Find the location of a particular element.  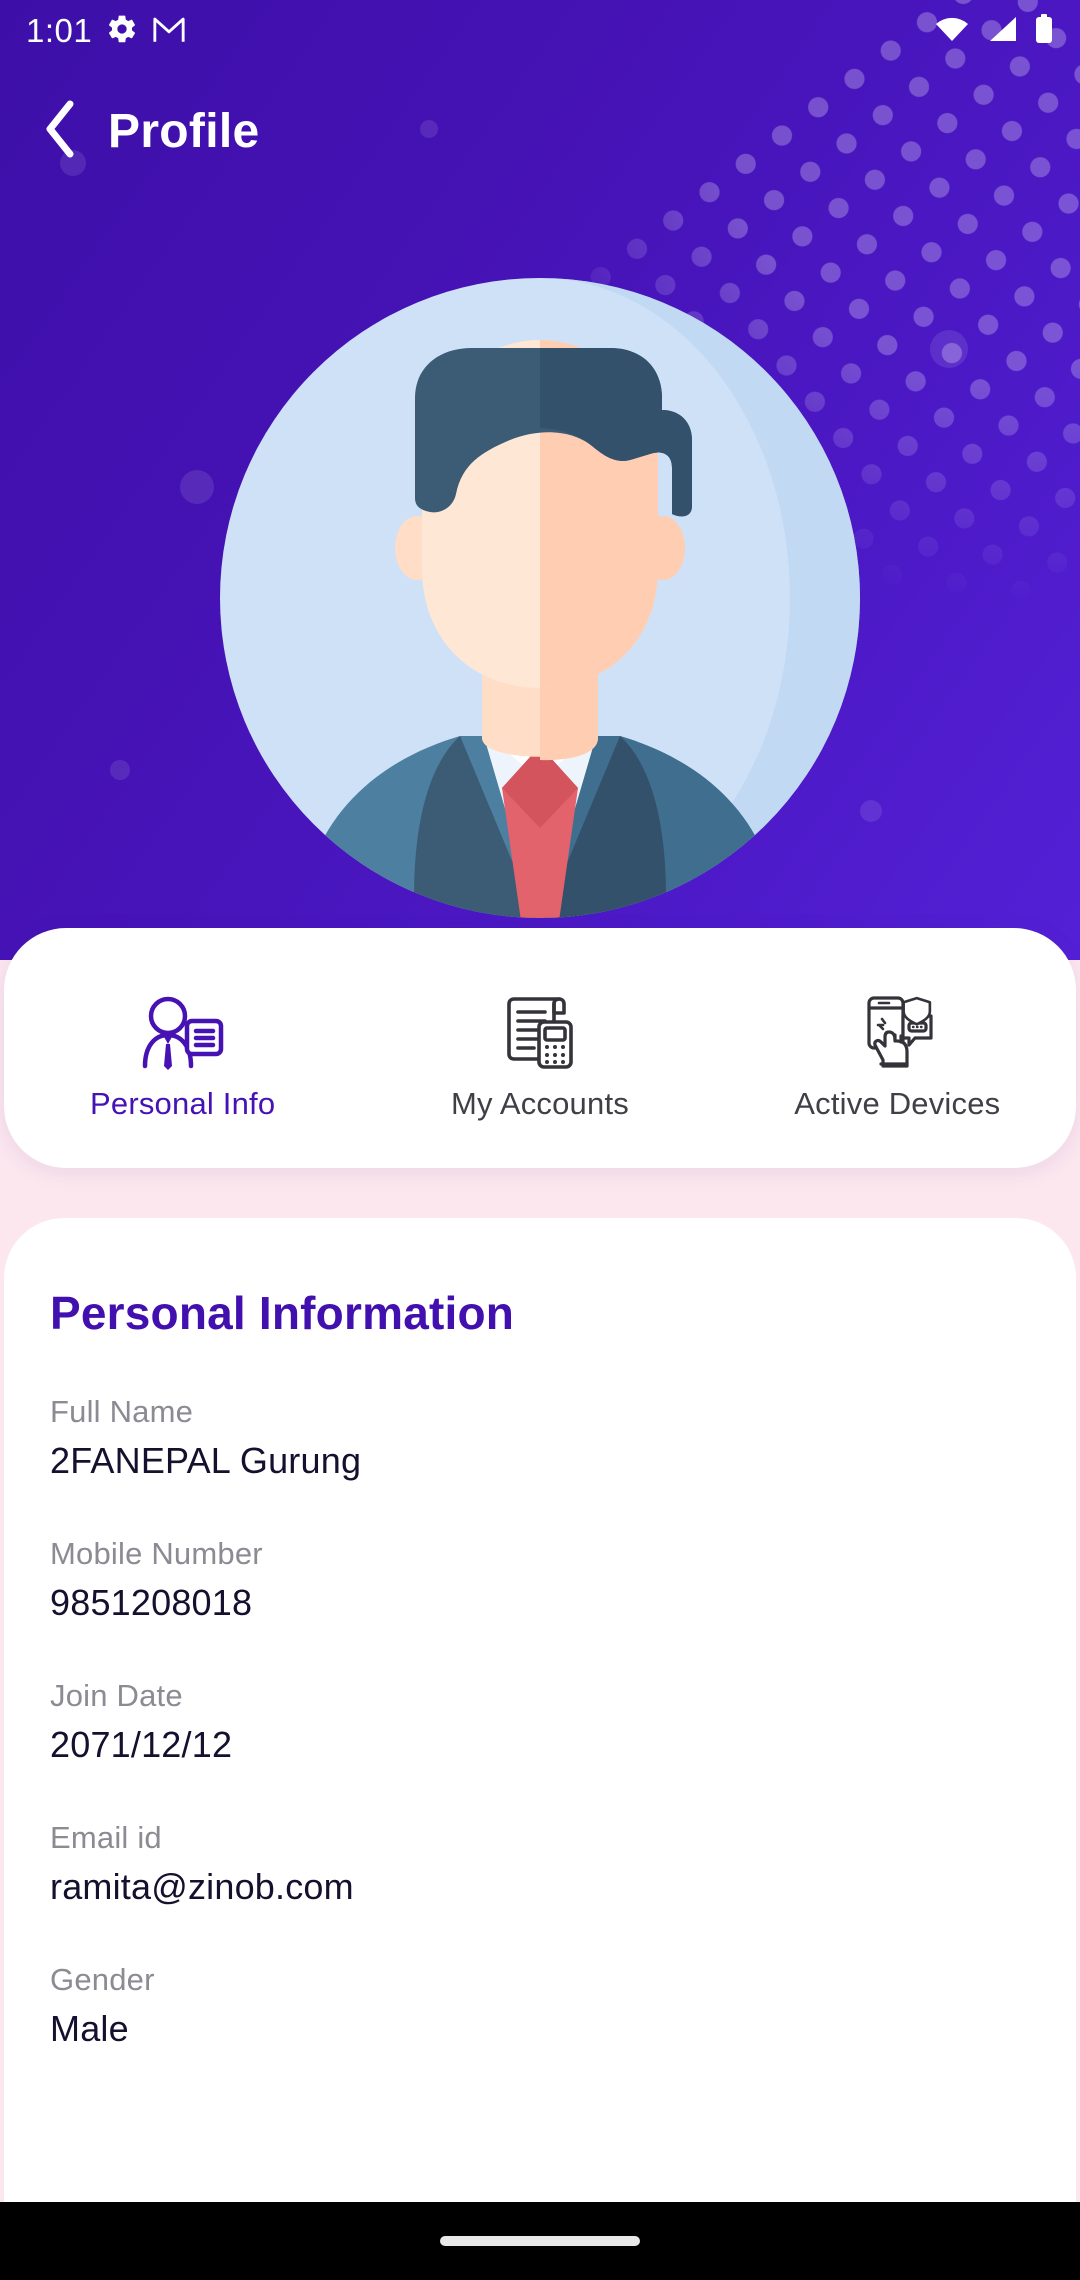

field-value: ramita@zinob.com is located at coordinates (202, 1886).